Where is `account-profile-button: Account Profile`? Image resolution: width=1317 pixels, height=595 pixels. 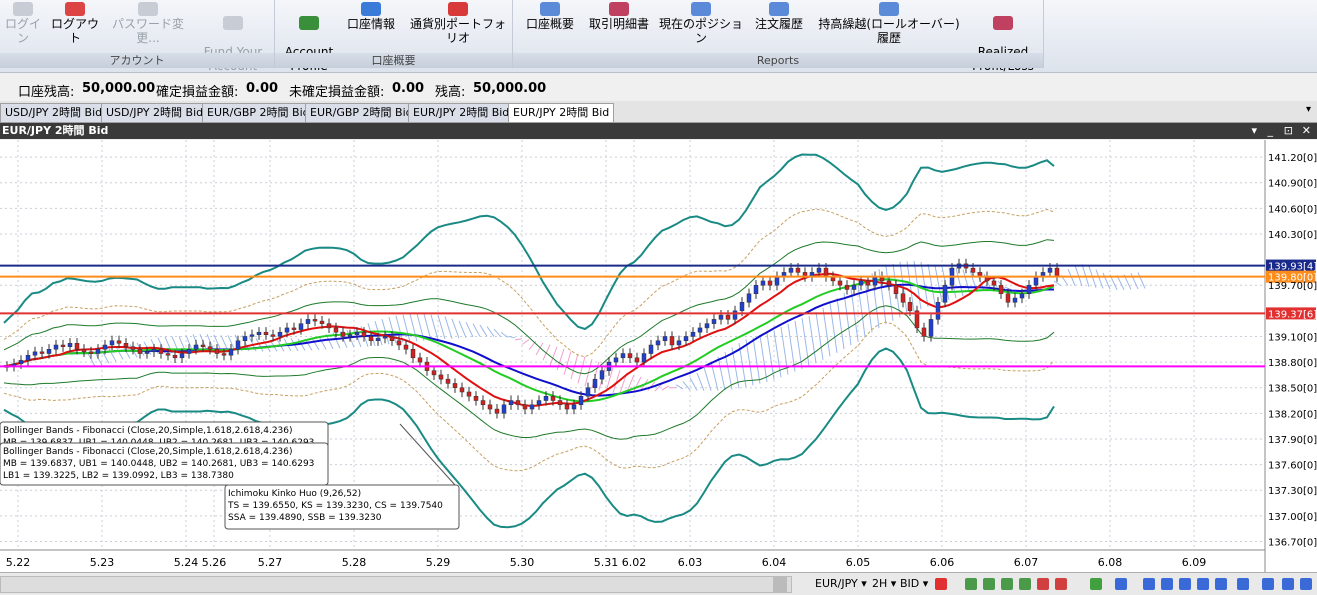 account-profile-button: Account Profile is located at coordinates (309, 26).